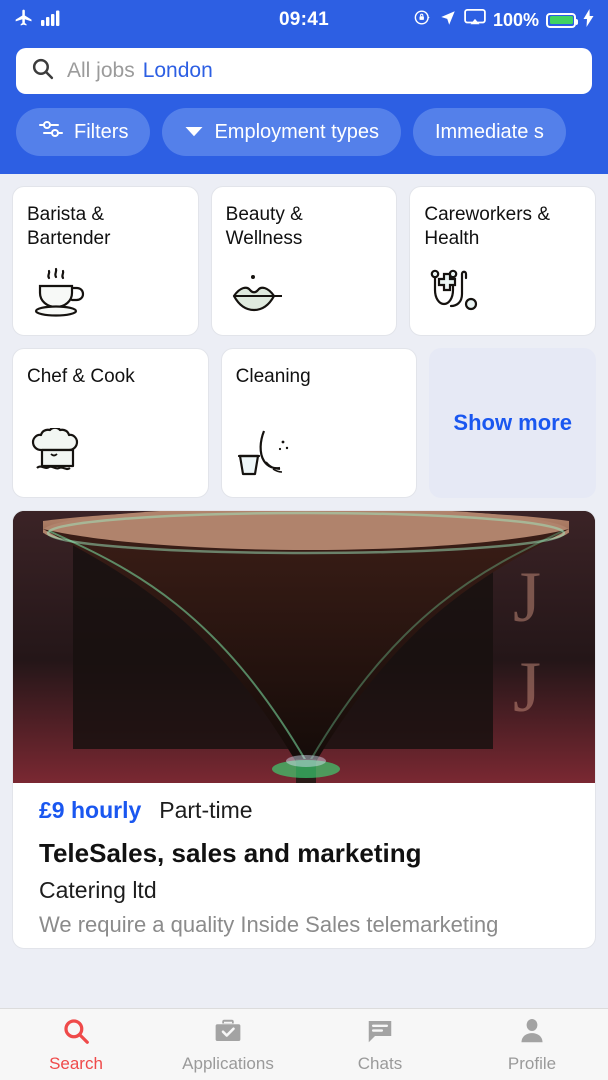  I want to click on chip-employment-types: Employment types, so click(281, 132).